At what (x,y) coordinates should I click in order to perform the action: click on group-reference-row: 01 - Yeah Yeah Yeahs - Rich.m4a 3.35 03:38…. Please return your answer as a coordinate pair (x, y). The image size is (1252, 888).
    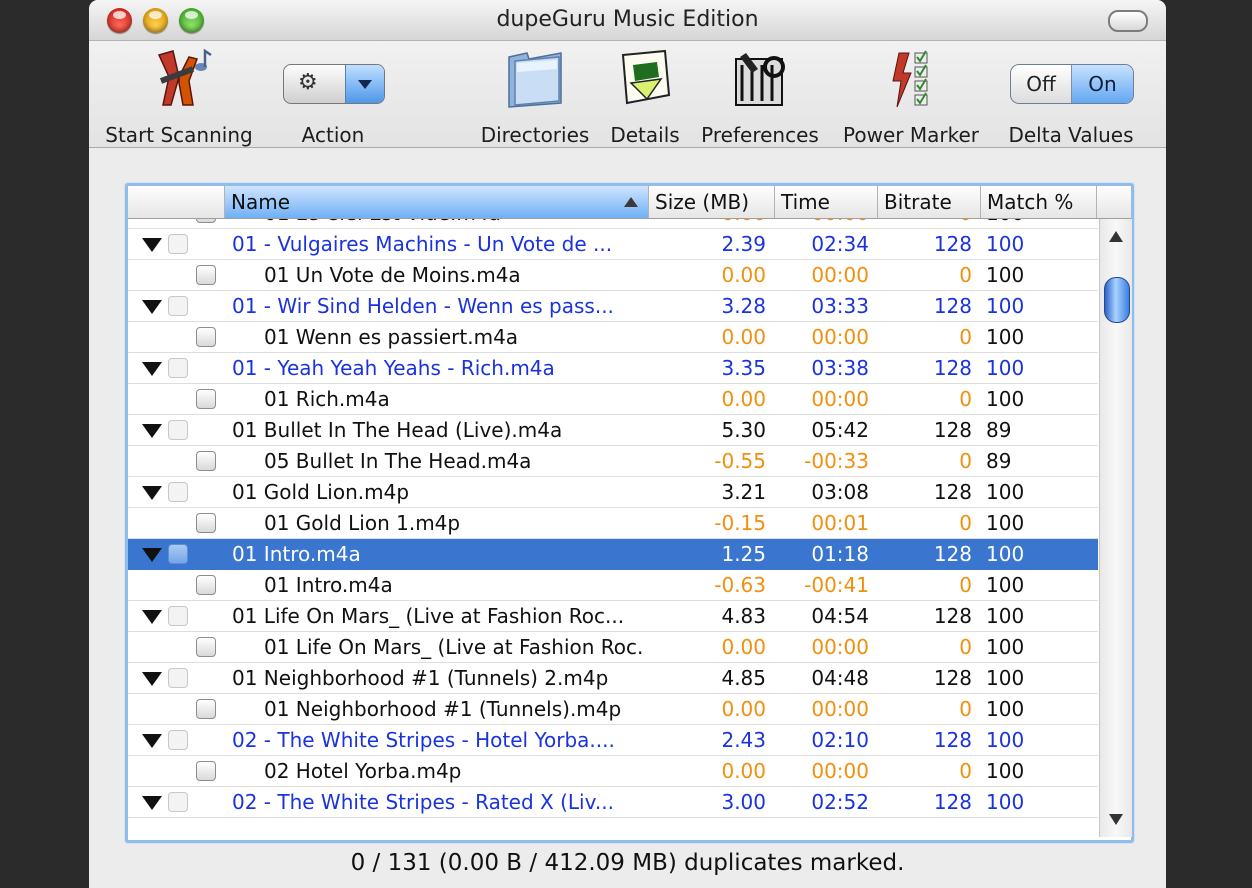
    Looking at the image, I should click on (613, 368).